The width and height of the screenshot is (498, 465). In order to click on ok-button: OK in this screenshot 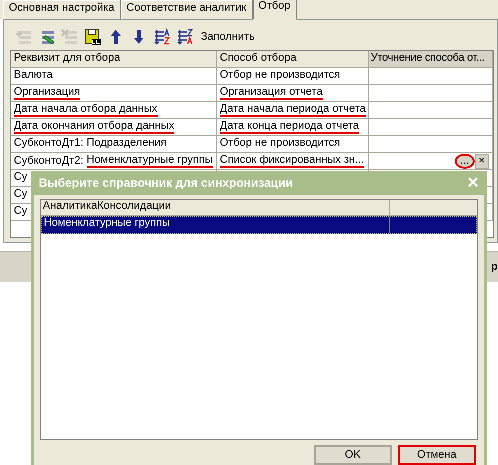, I will do `click(353, 455)`.